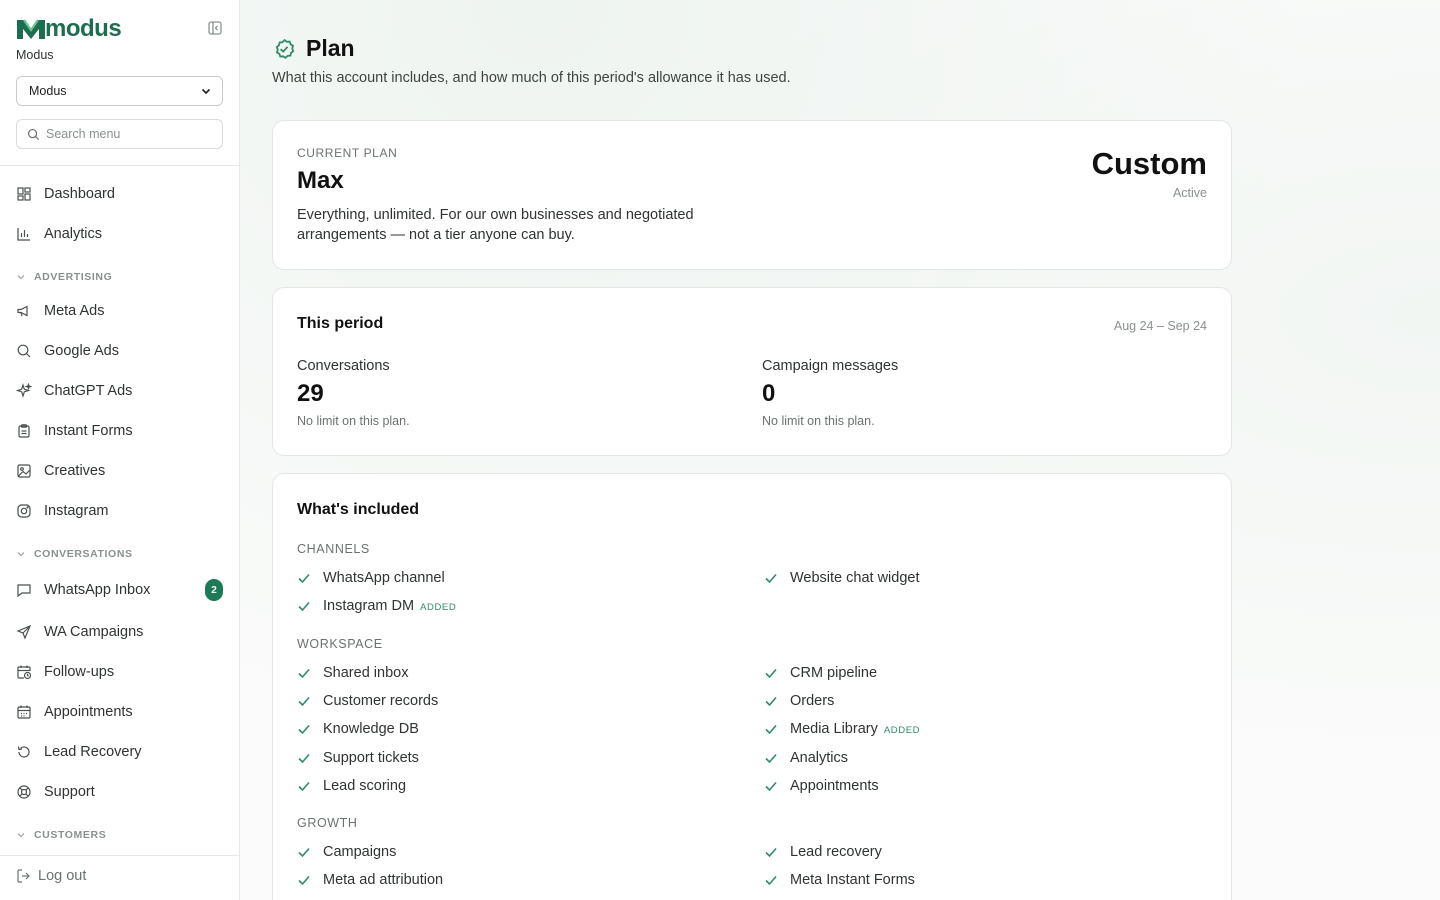  Describe the element at coordinates (343, 366) in the screenshot. I see `metric-label: Conversations` at that location.